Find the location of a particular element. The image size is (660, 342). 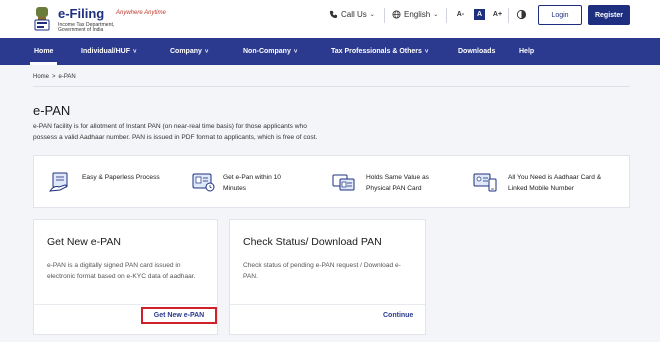

feature-item: Easy & Paperless Process is located at coordinates (121, 177).